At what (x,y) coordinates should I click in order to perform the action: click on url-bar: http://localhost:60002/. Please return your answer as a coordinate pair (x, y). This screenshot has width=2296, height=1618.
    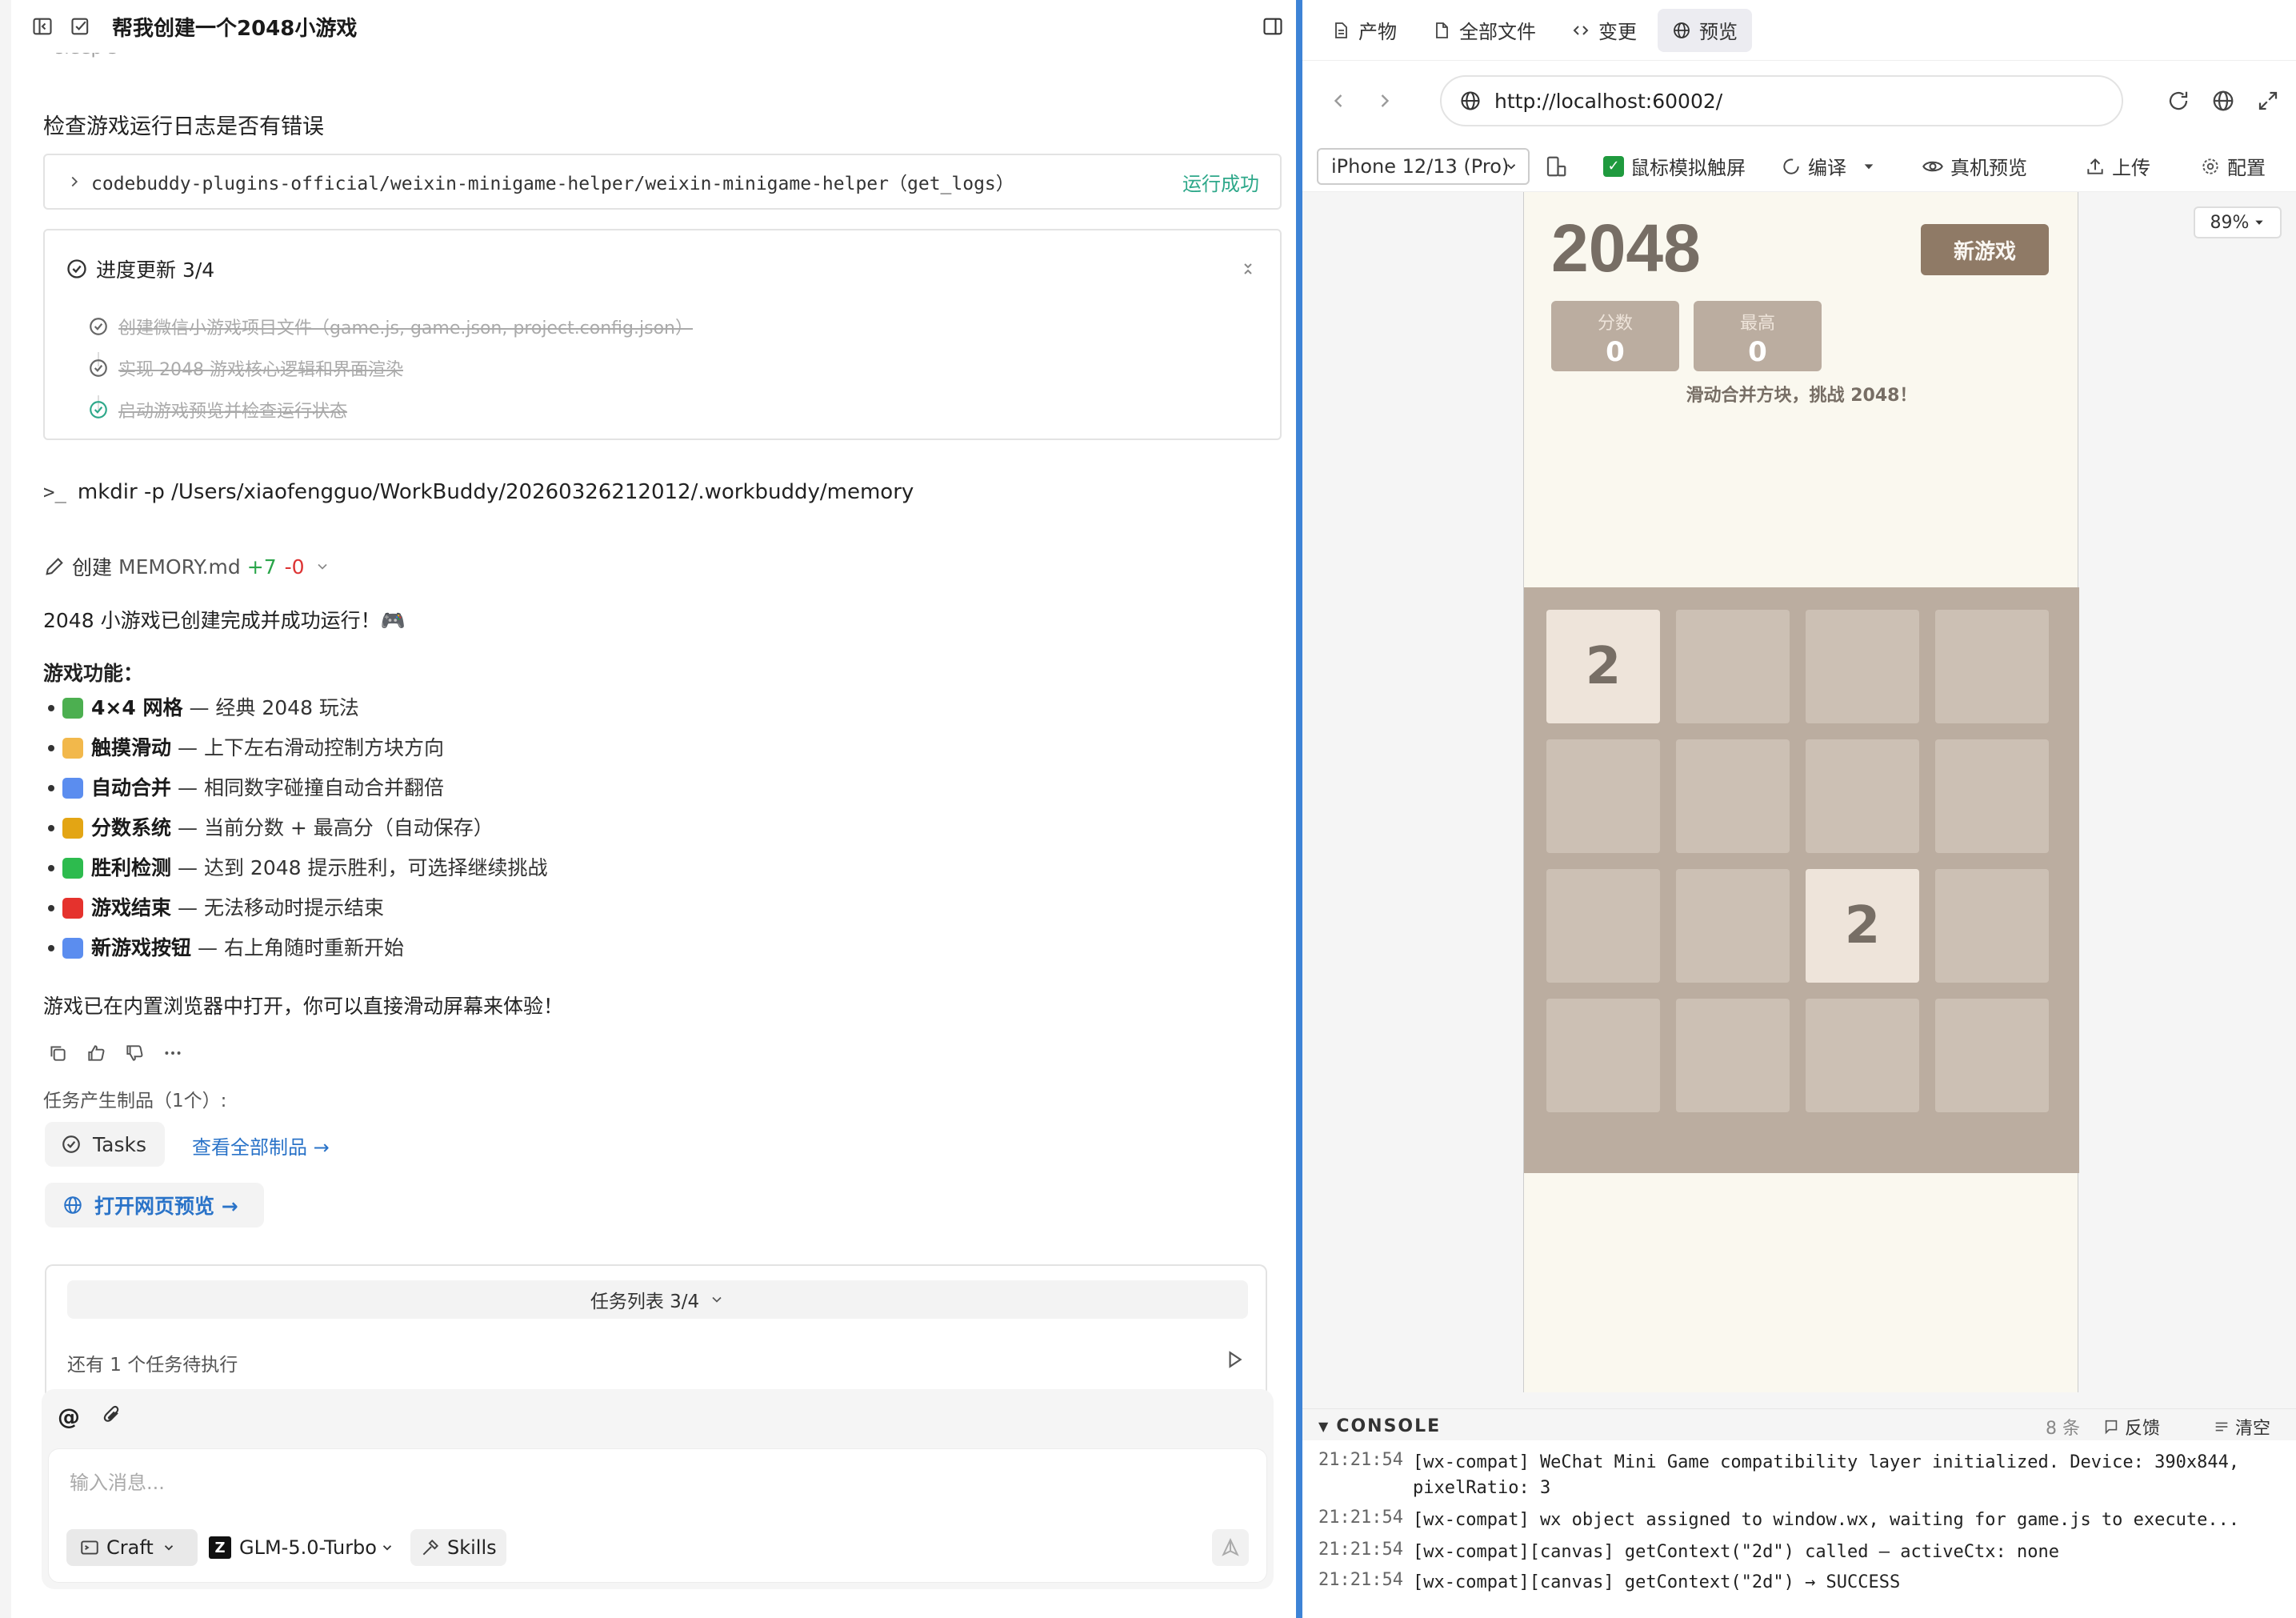
    Looking at the image, I should click on (1799, 101).